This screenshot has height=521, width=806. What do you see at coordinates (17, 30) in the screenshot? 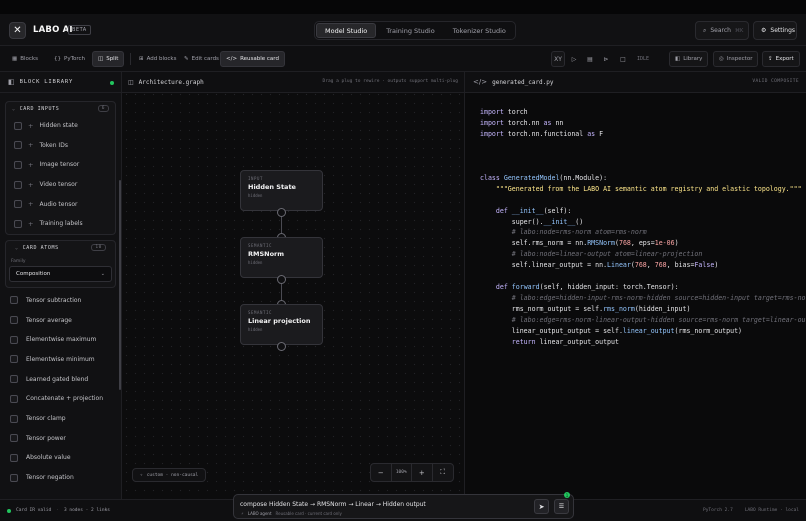
I see `logo-icon: ✕` at bounding box center [17, 30].